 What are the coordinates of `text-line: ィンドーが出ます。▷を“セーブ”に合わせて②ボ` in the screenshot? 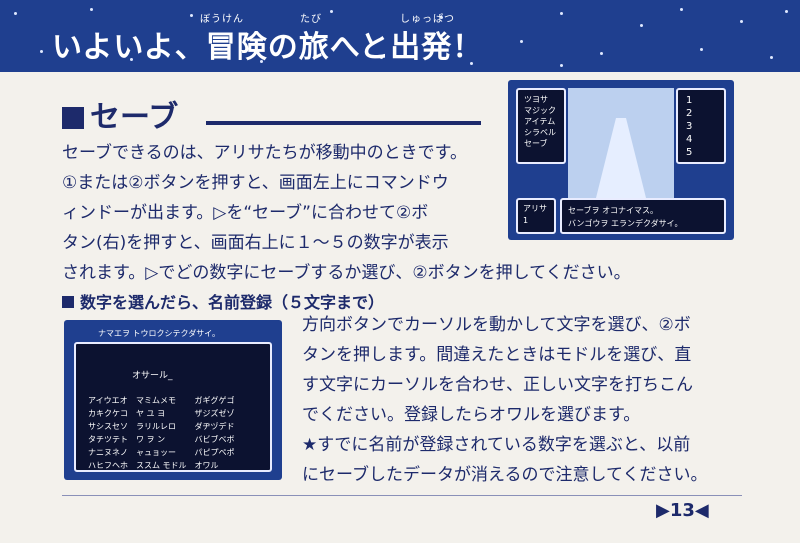 It's located at (245, 213).